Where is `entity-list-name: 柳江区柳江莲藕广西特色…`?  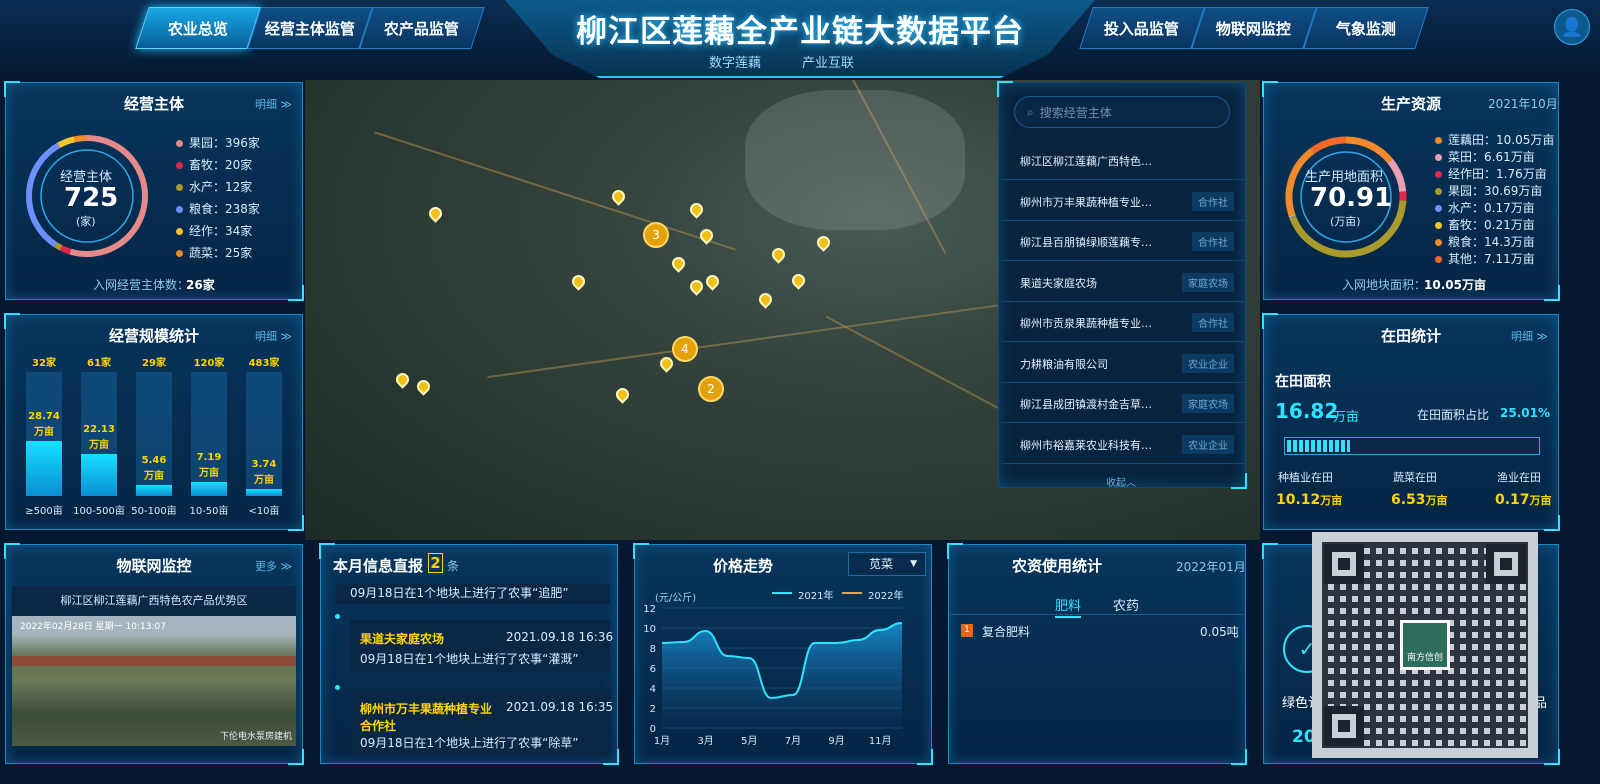 entity-list-name: 柳江区柳江莲藕广西特色… is located at coordinates (1086, 161).